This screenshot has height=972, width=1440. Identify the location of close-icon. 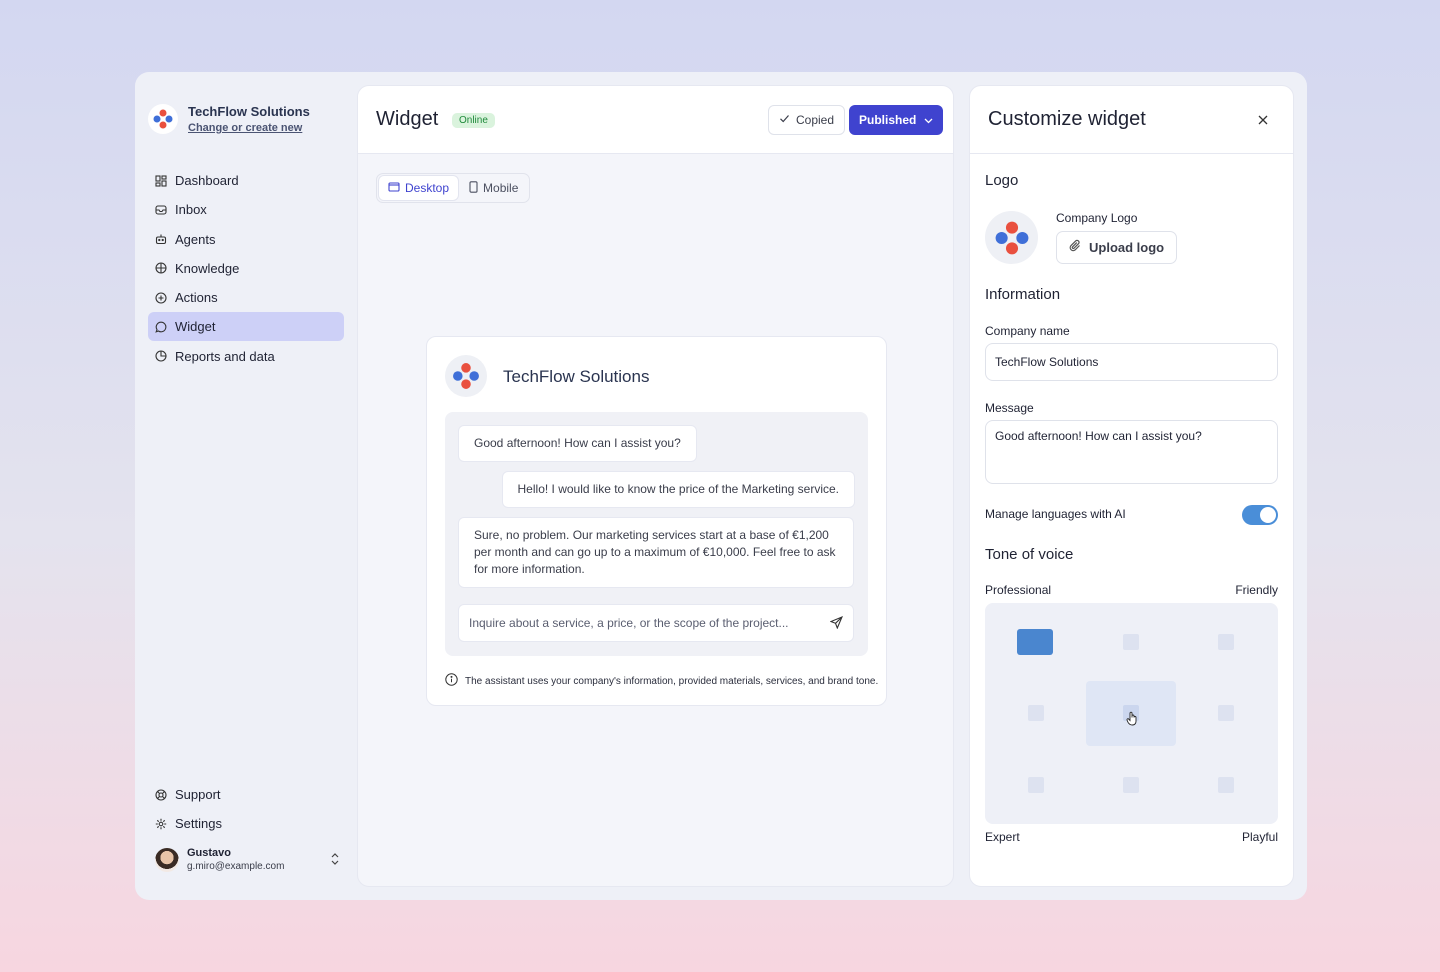
(1263, 120).